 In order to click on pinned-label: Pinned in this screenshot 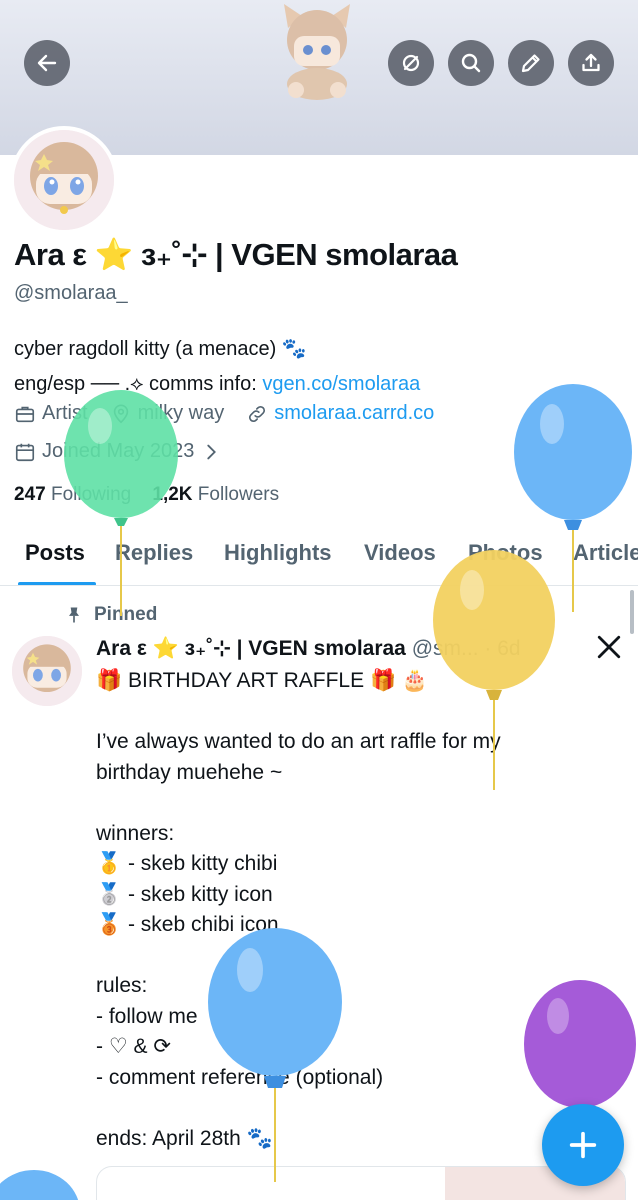, I will do `click(110, 615)`.